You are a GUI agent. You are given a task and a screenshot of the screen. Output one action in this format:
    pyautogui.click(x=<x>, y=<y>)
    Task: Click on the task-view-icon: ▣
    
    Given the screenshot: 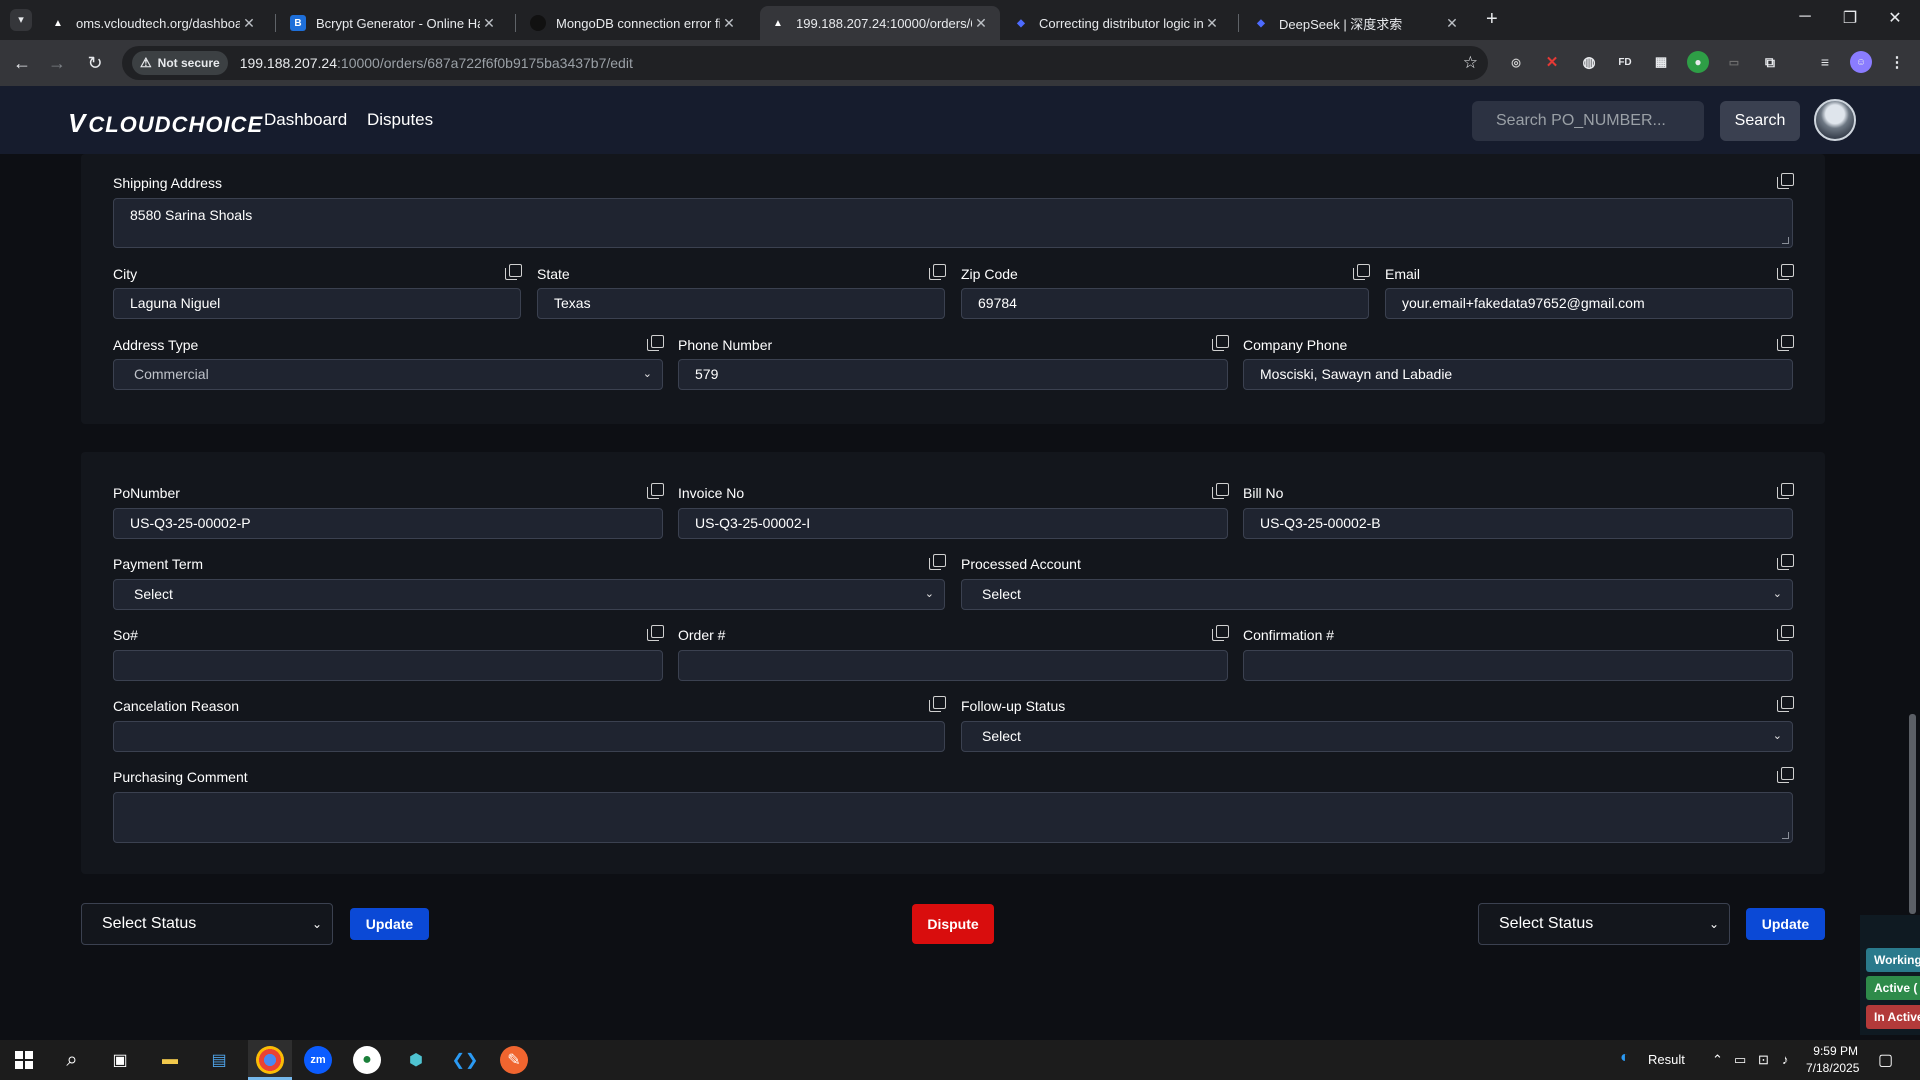 What is the action you would take?
    pyautogui.click(x=120, y=1060)
    